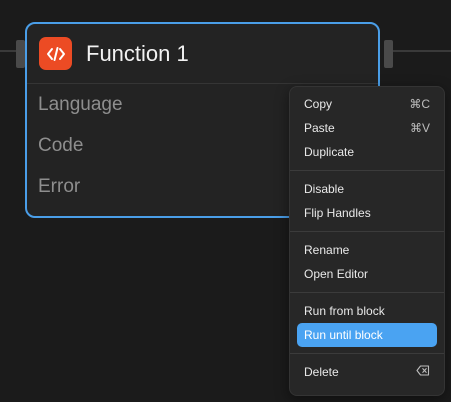 The width and height of the screenshot is (451, 402). I want to click on row-code-label: Code, so click(61, 145).